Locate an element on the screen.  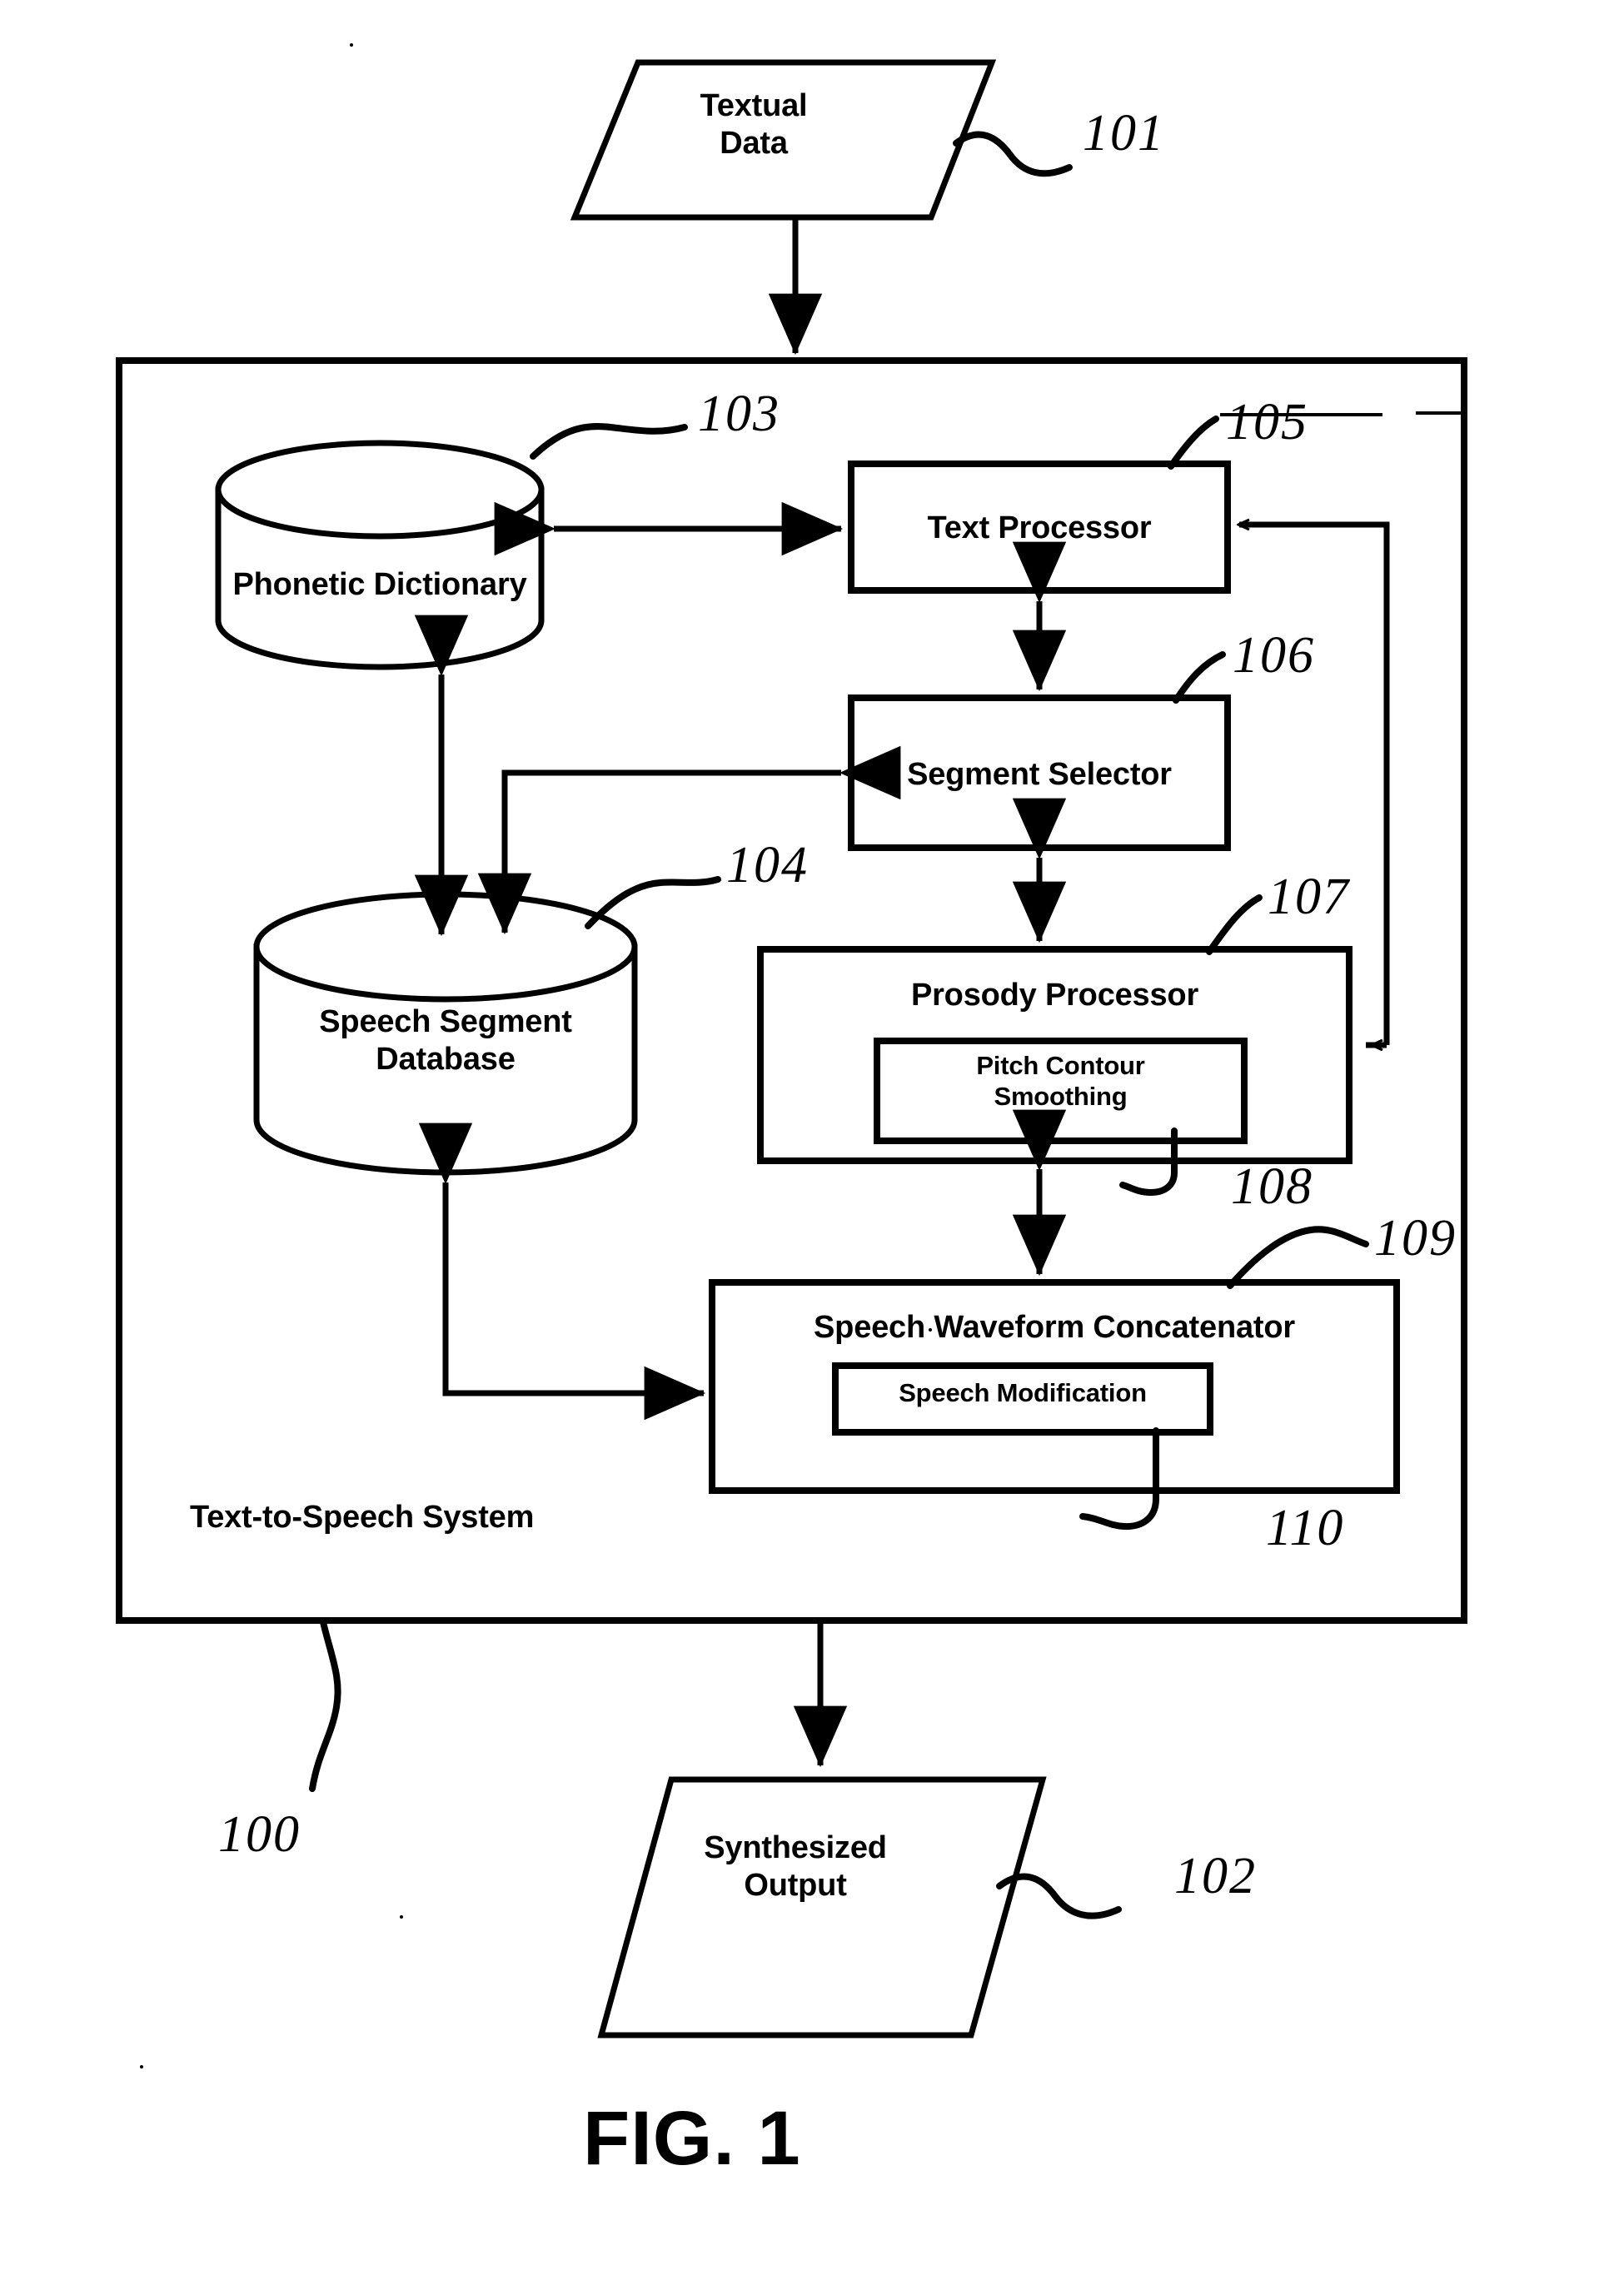
ref-100-leader is located at coordinates (325, 1705).